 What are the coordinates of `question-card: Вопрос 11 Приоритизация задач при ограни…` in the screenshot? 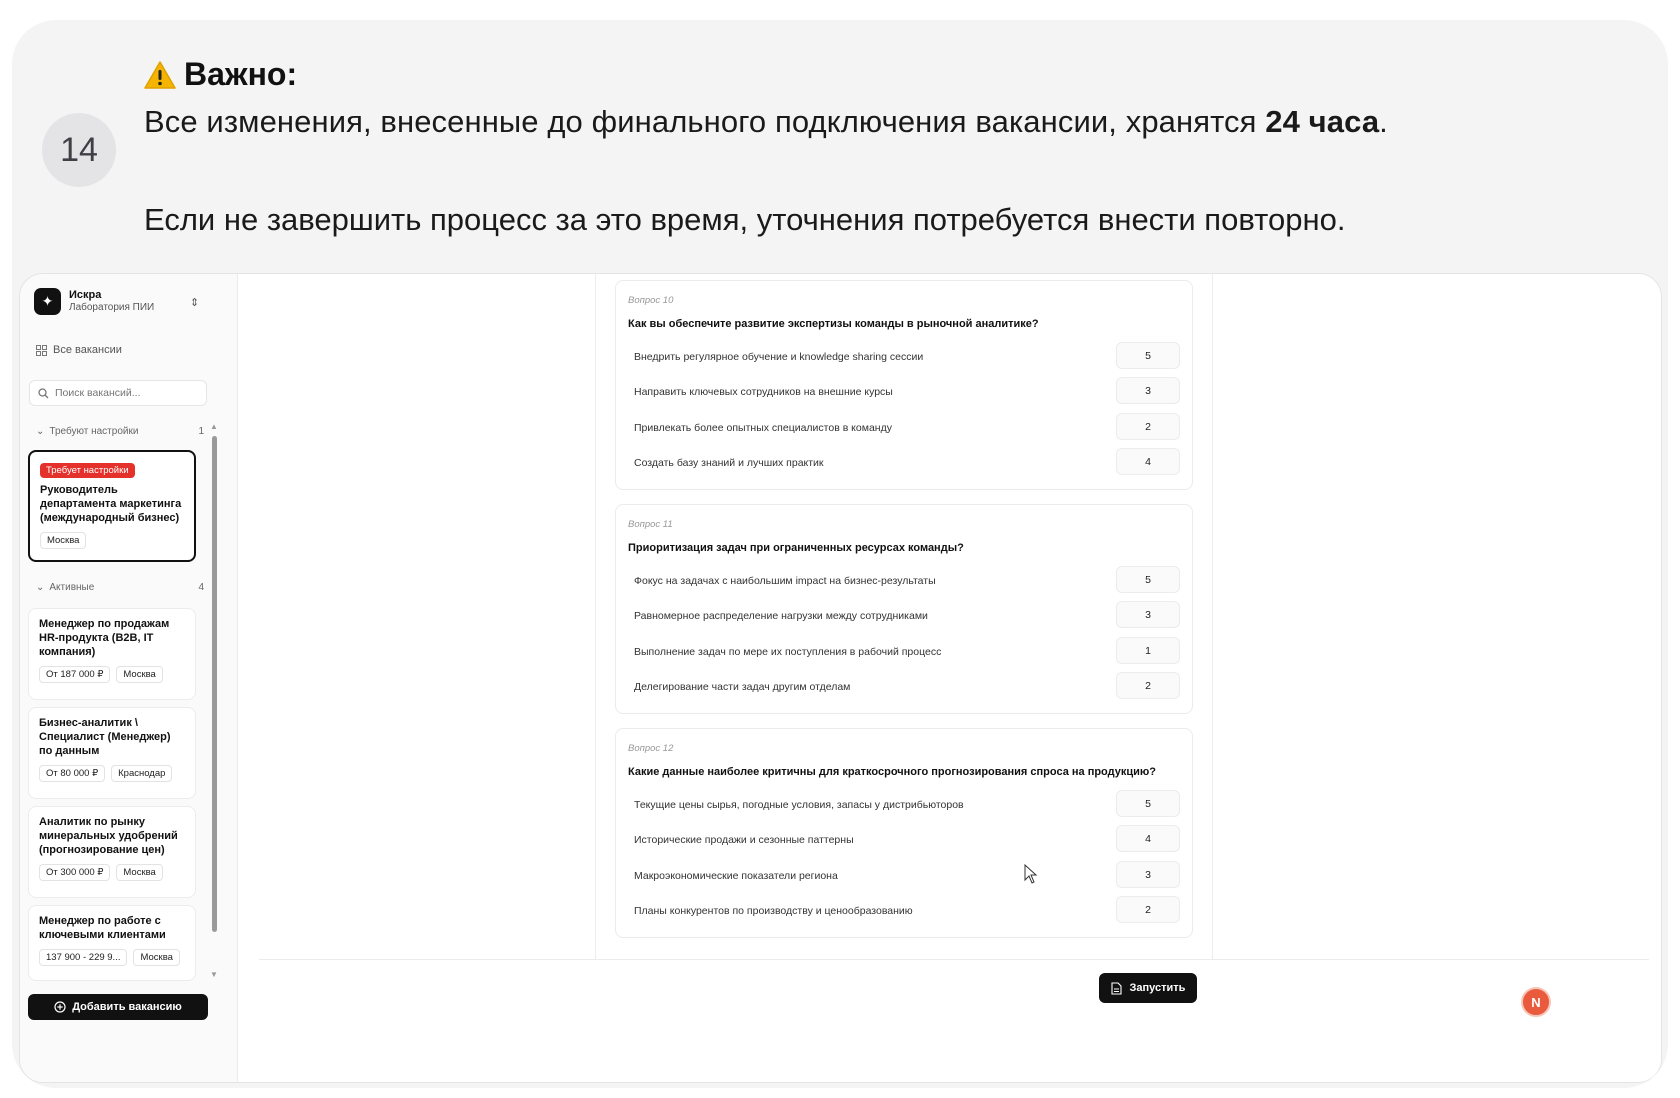 It's located at (904, 609).